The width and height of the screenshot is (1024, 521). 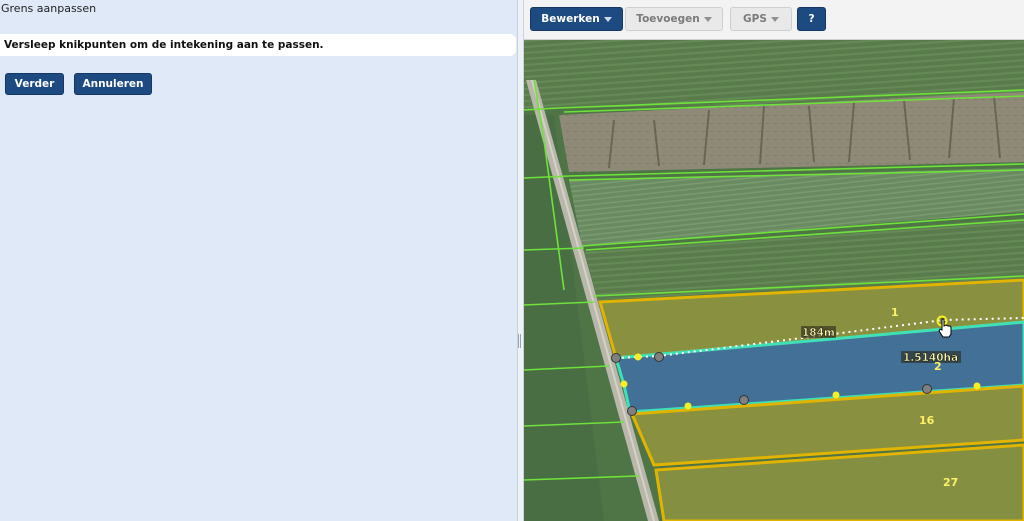 What do you see at coordinates (930, 358) in the screenshot?
I see `measure-area-label: 1.5140ha` at bounding box center [930, 358].